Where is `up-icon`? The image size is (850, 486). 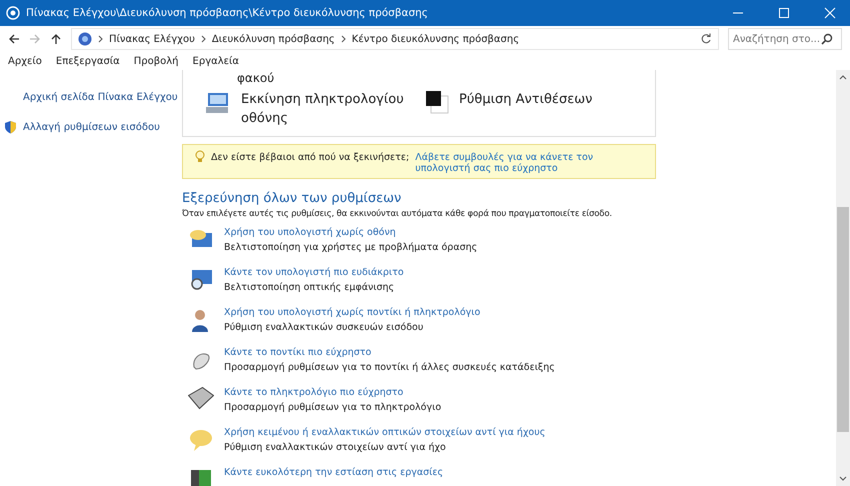
up-icon is located at coordinates (56, 39).